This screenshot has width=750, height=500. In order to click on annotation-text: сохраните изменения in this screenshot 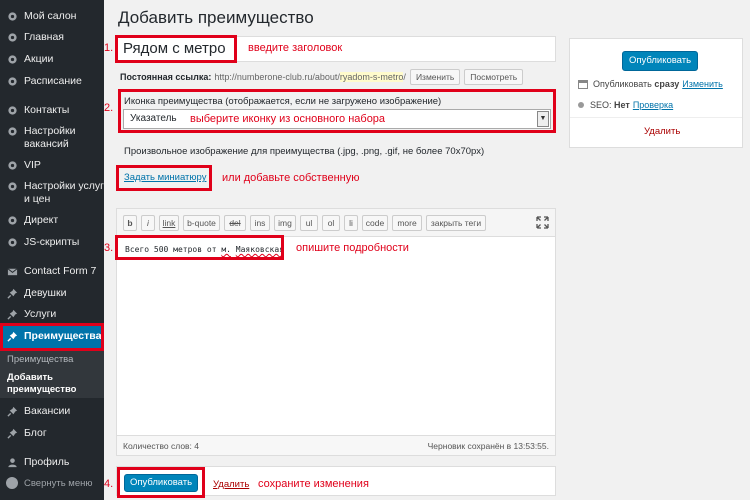, I will do `click(313, 484)`.